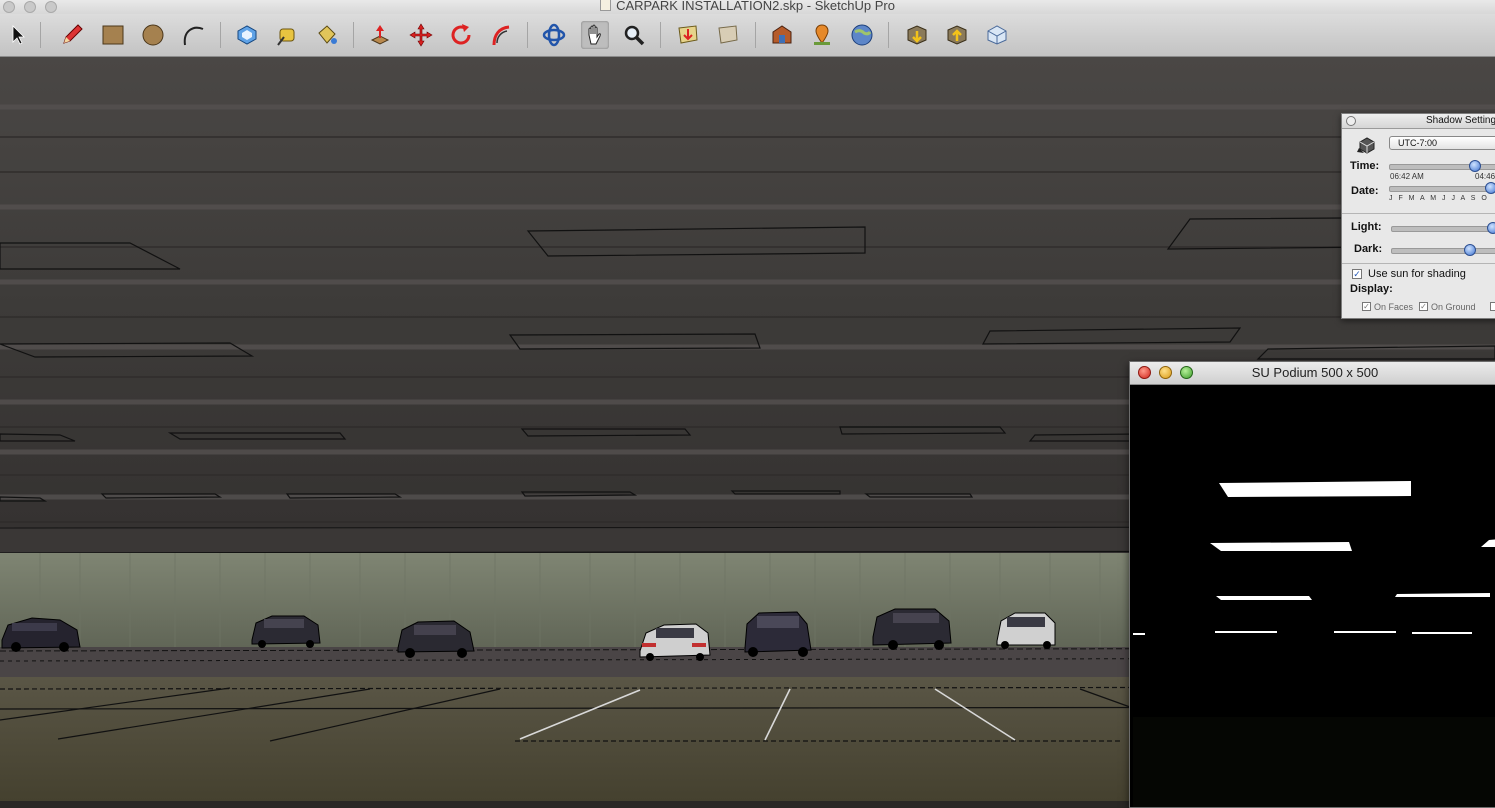 This screenshot has width=1495, height=808. I want to click on google-earth-tool-button, so click(862, 35).